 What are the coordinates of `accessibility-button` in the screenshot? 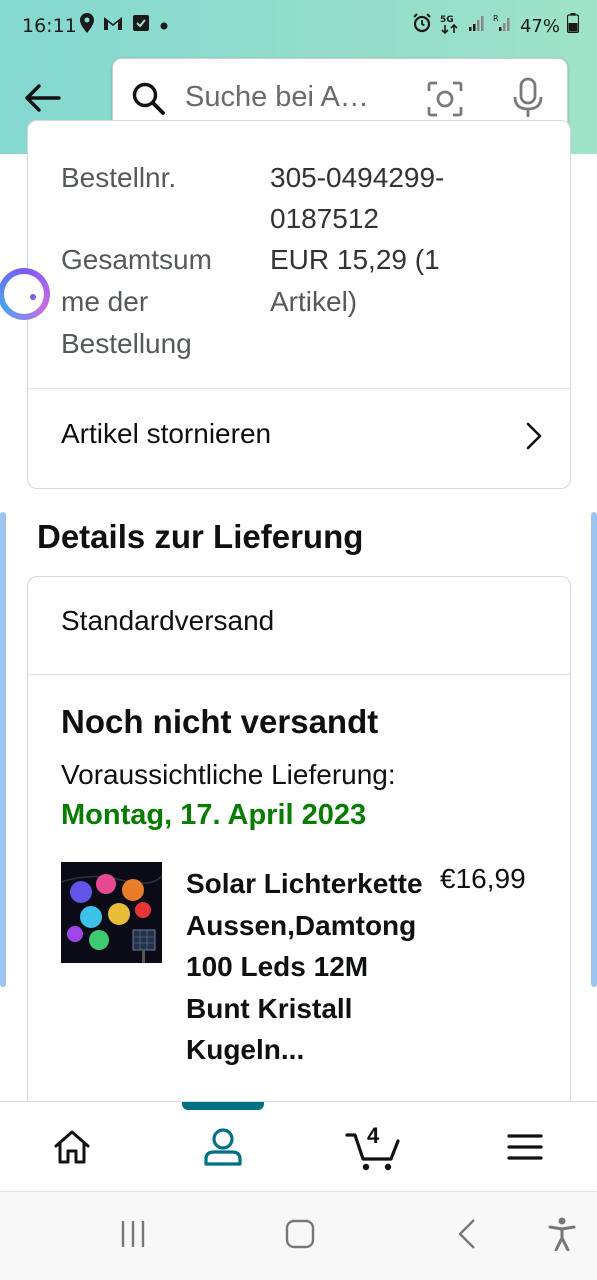 It's located at (562, 1236).